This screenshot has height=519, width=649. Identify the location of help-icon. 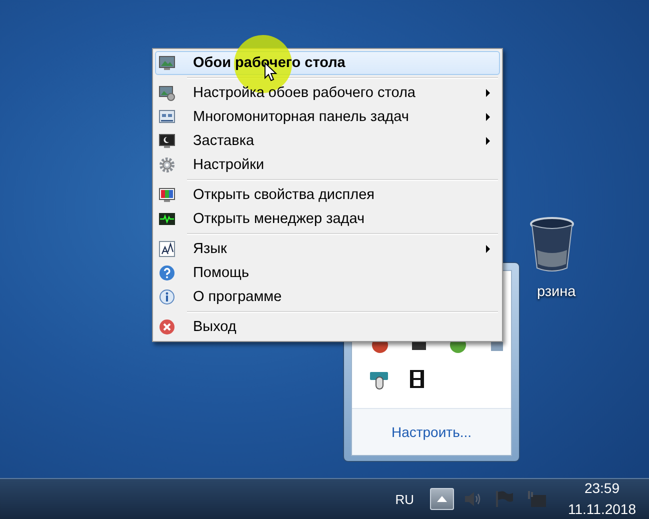
(167, 273).